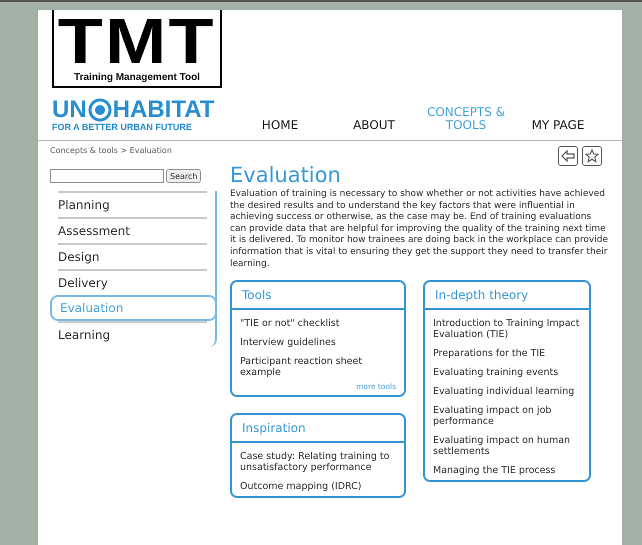  What do you see at coordinates (568, 156) in the screenshot?
I see `back-icon` at bounding box center [568, 156].